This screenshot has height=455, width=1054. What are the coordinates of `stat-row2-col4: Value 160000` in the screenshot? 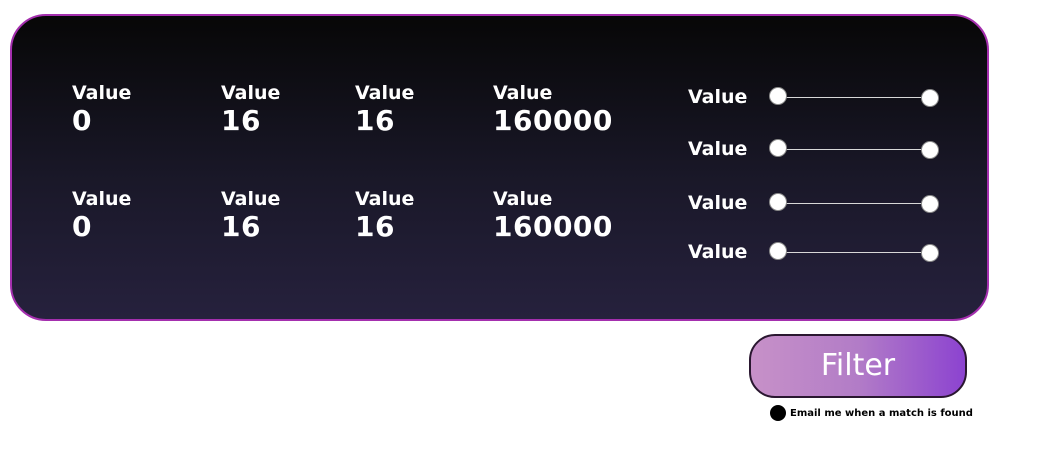 It's located at (553, 216).